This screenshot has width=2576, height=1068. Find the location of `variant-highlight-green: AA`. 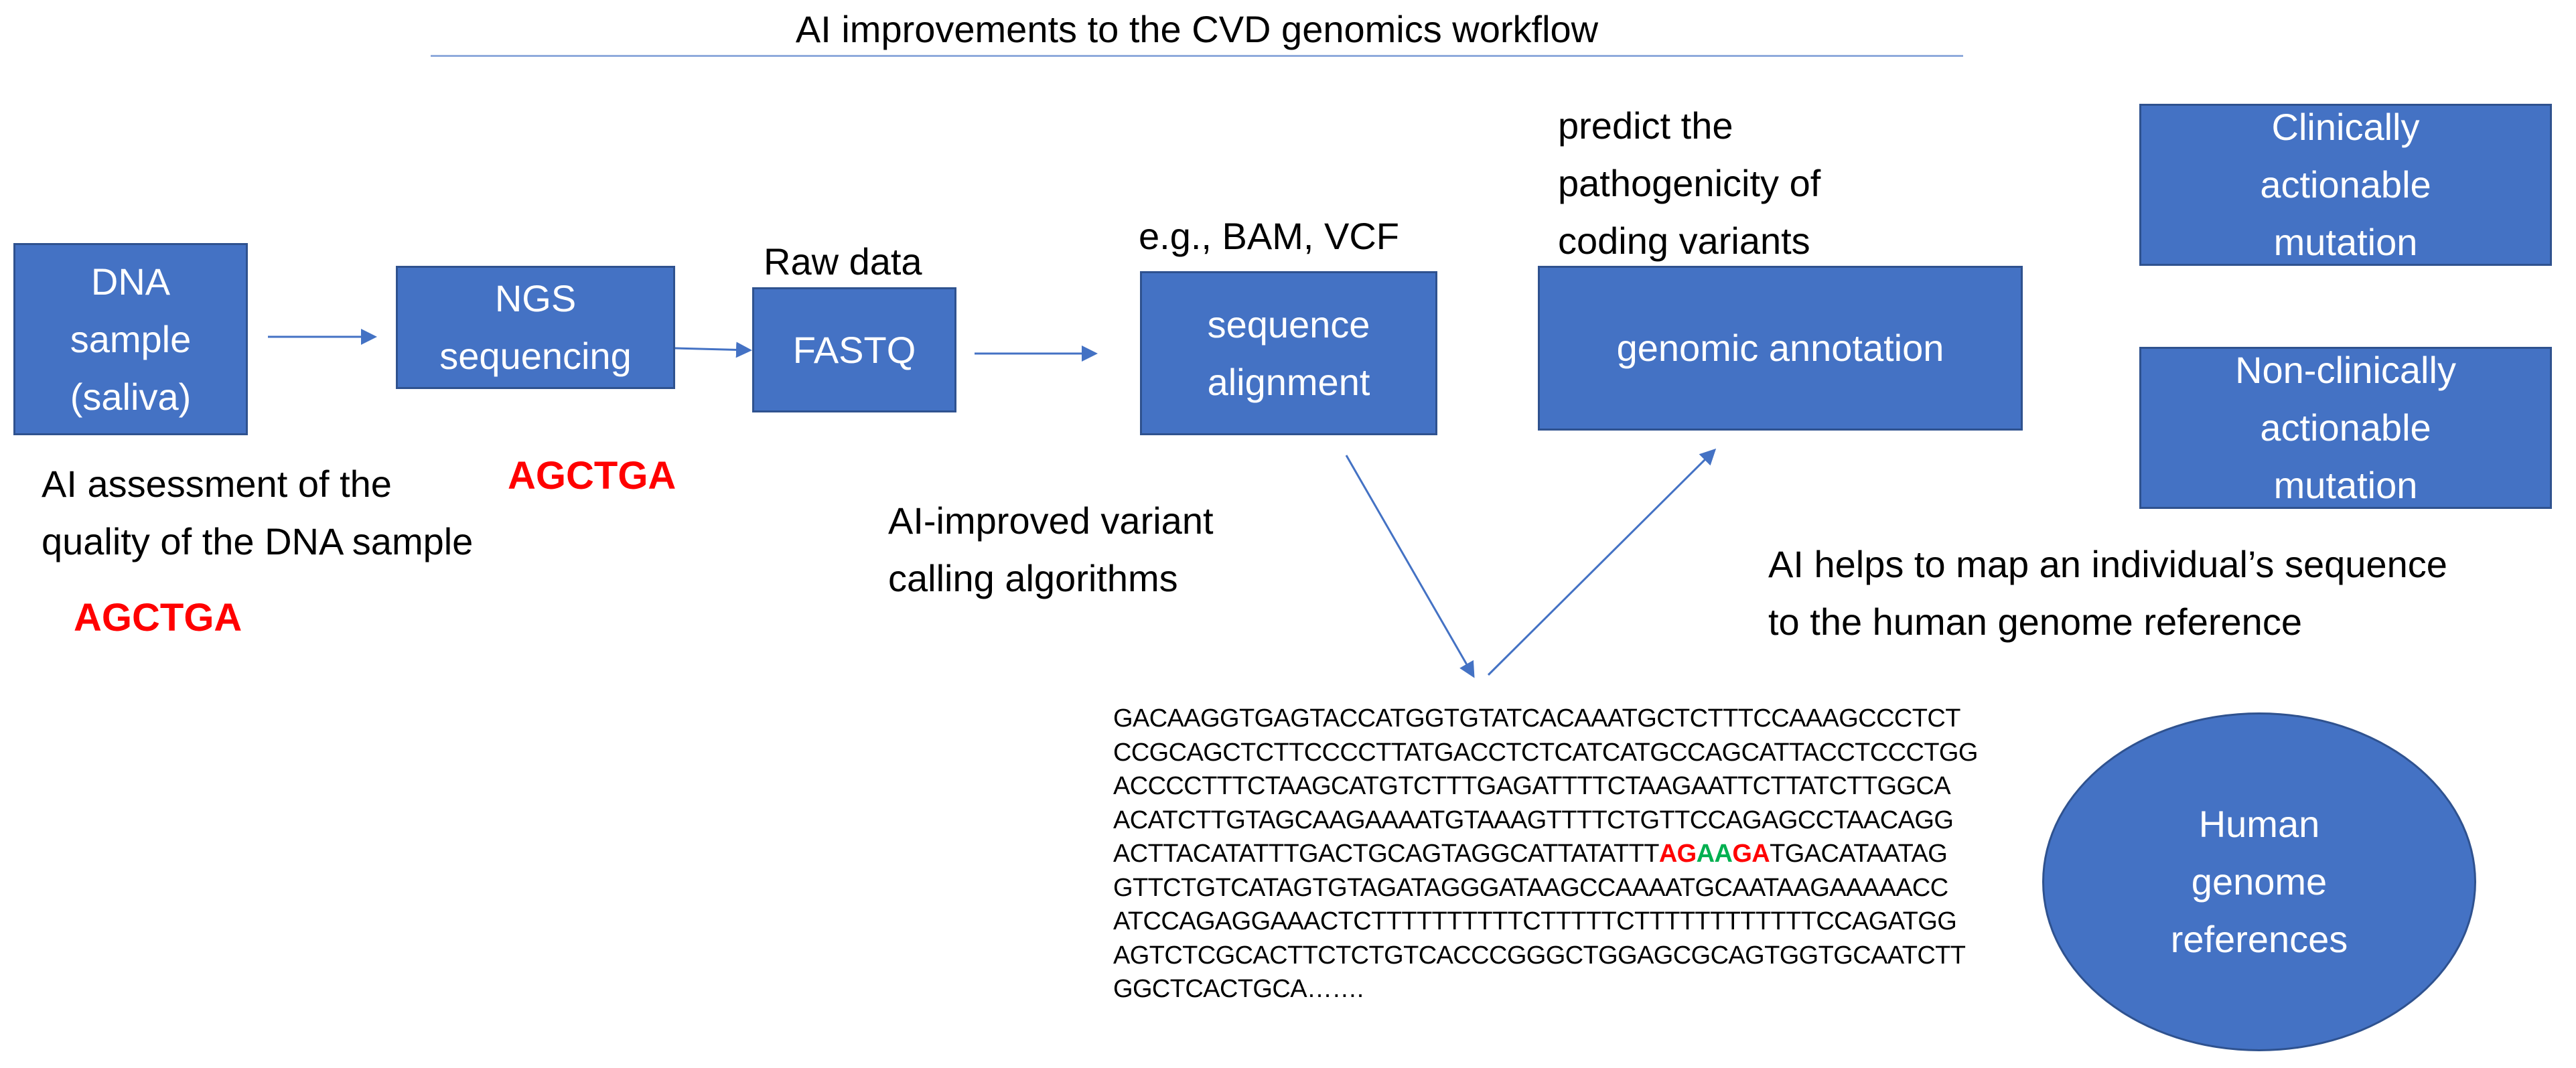

variant-highlight-green: AA is located at coordinates (1714, 854).